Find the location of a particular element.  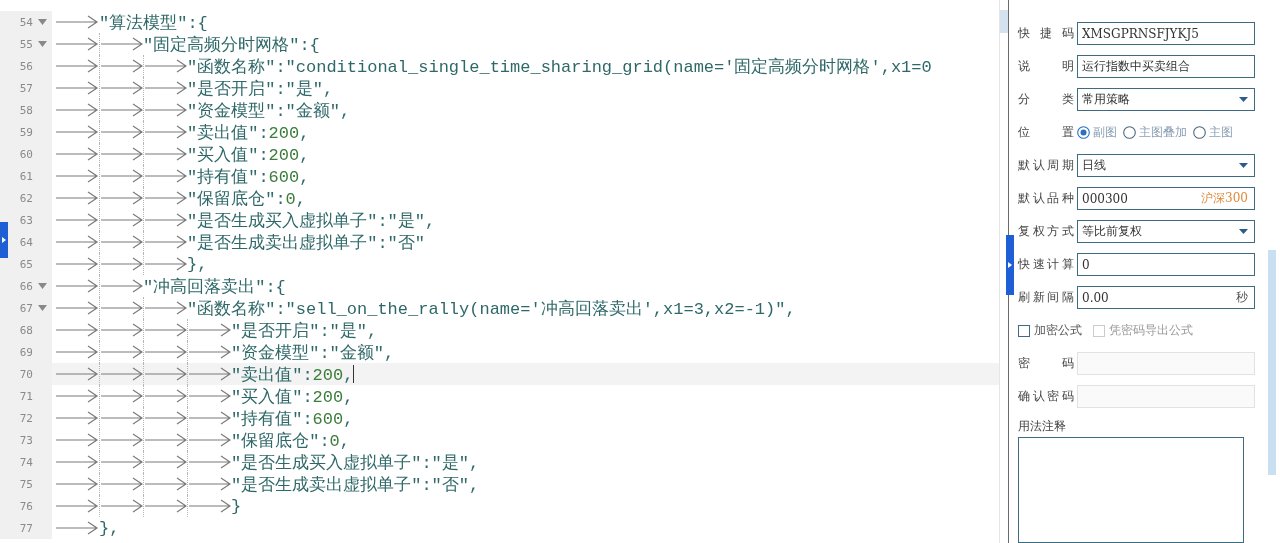

field-label: 刷新间隔 is located at coordinates (1046, 297).